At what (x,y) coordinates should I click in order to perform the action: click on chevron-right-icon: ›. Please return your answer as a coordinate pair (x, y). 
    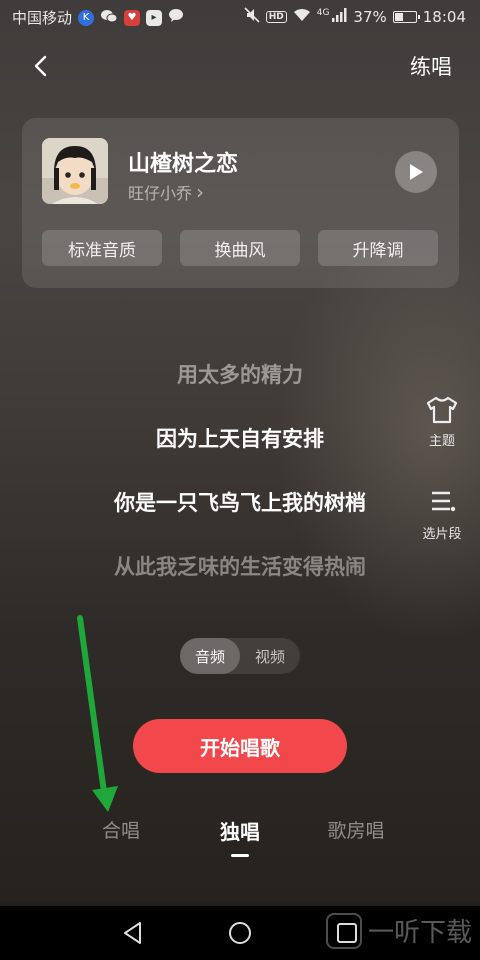
    Looking at the image, I should click on (200, 192).